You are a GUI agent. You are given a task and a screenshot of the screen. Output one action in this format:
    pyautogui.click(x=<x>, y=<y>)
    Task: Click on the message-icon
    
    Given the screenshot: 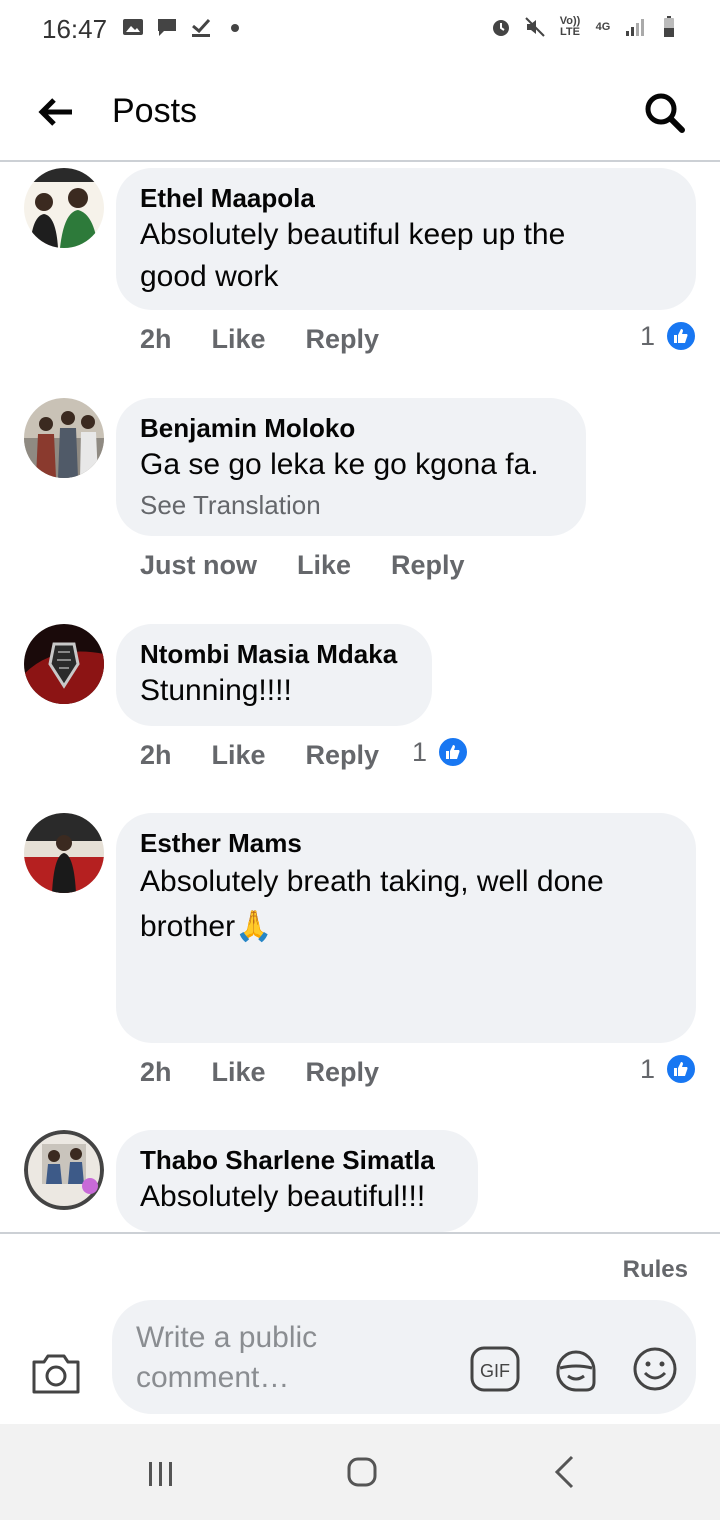 What is the action you would take?
    pyautogui.click(x=167, y=27)
    